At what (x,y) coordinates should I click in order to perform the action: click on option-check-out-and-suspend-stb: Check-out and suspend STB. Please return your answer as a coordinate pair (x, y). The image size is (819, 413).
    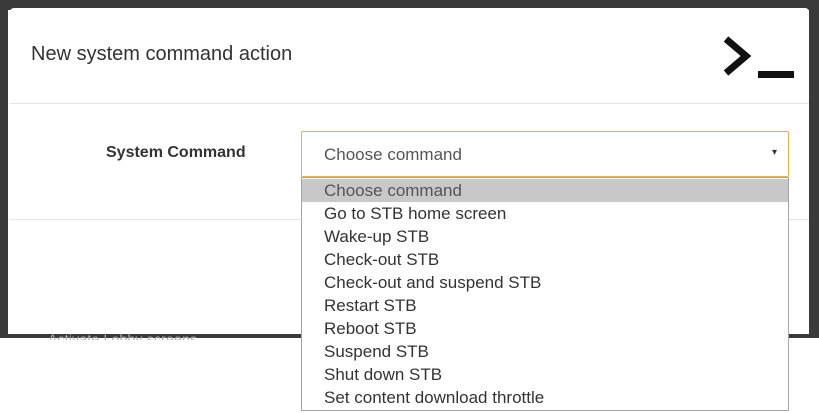
    Looking at the image, I should click on (545, 282).